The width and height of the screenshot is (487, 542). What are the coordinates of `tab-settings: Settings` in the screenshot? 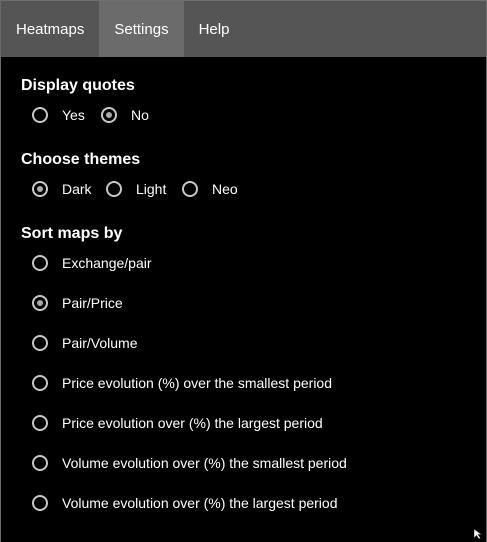 It's located at (141, 29).